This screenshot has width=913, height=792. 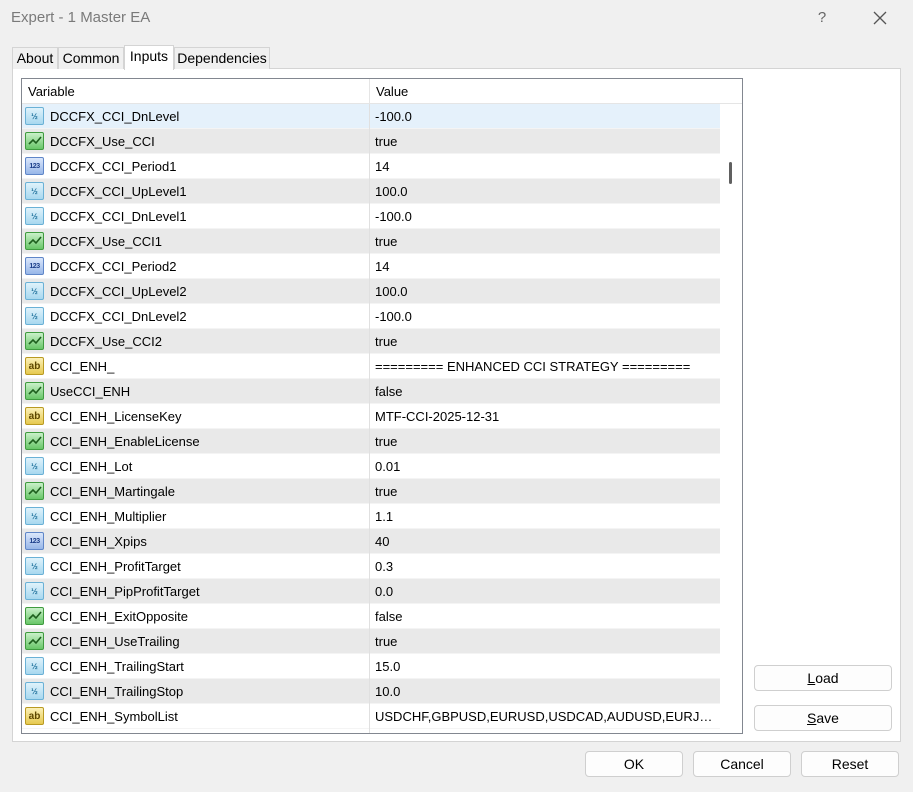 I want to click on table-row: ½ CCI_ENH_TrailingStop 10.0, so click(x=371, y=691).